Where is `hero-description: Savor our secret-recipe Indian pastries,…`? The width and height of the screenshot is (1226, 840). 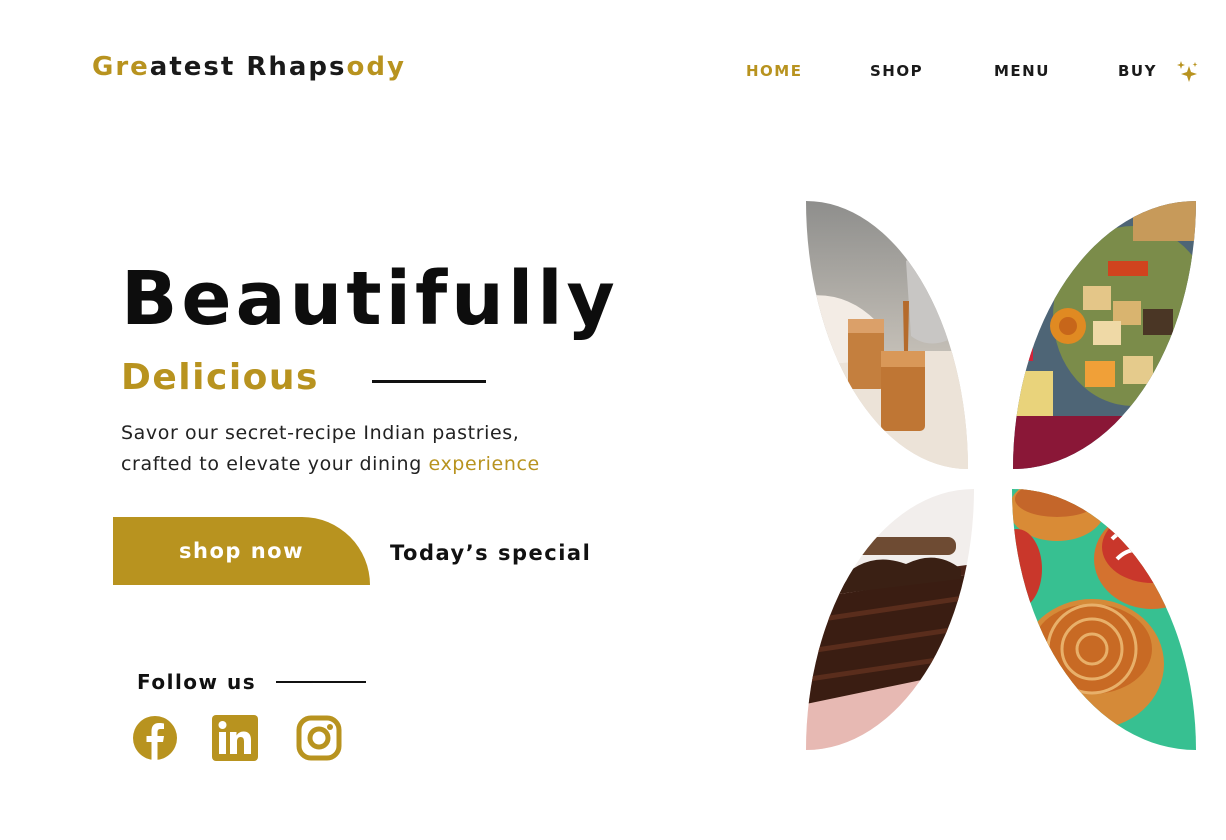
hero-description: Savor our secret-recipe Indian pastries,… is located at coordinates (330, 449).